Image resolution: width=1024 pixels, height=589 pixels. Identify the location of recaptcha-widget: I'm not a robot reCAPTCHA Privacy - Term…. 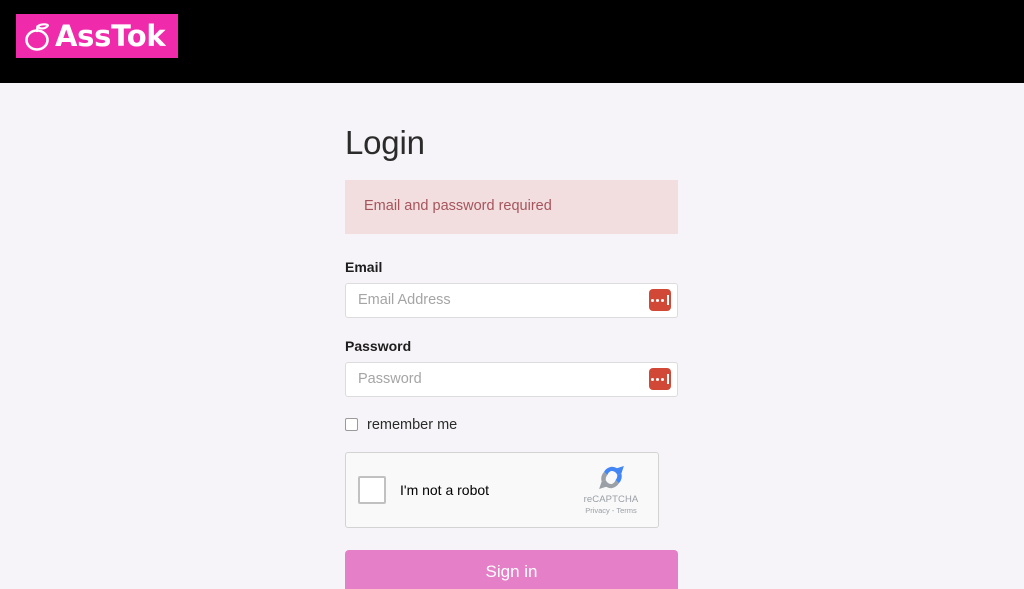
(502, 489).